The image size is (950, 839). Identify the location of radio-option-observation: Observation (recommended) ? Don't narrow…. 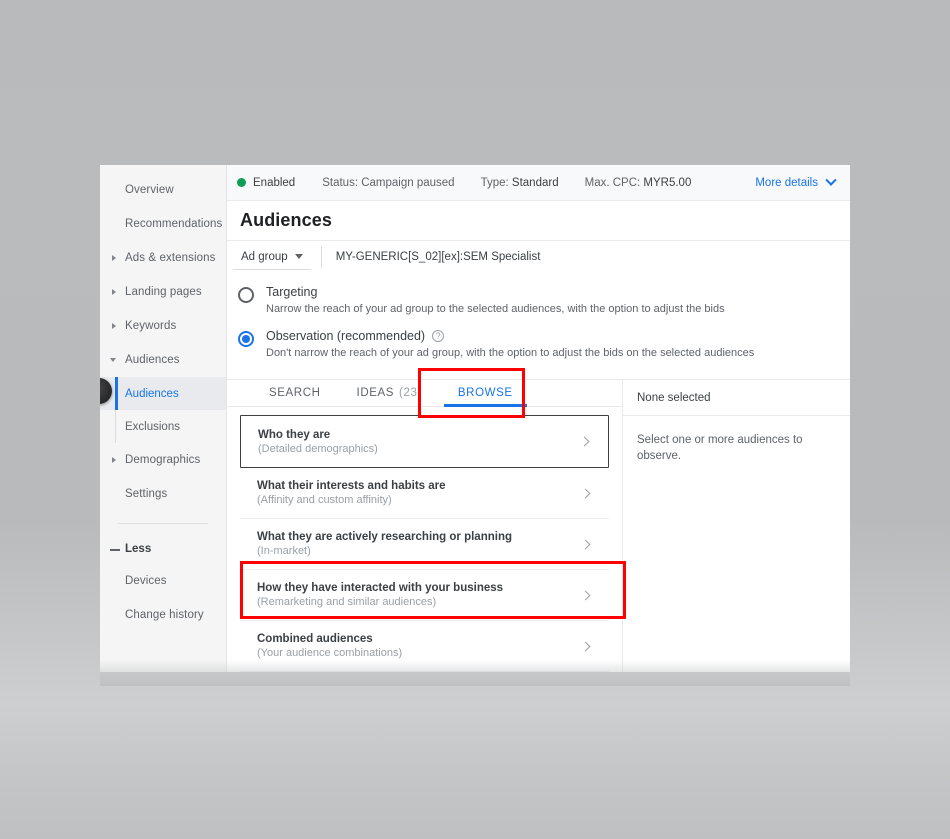
(541, 351).